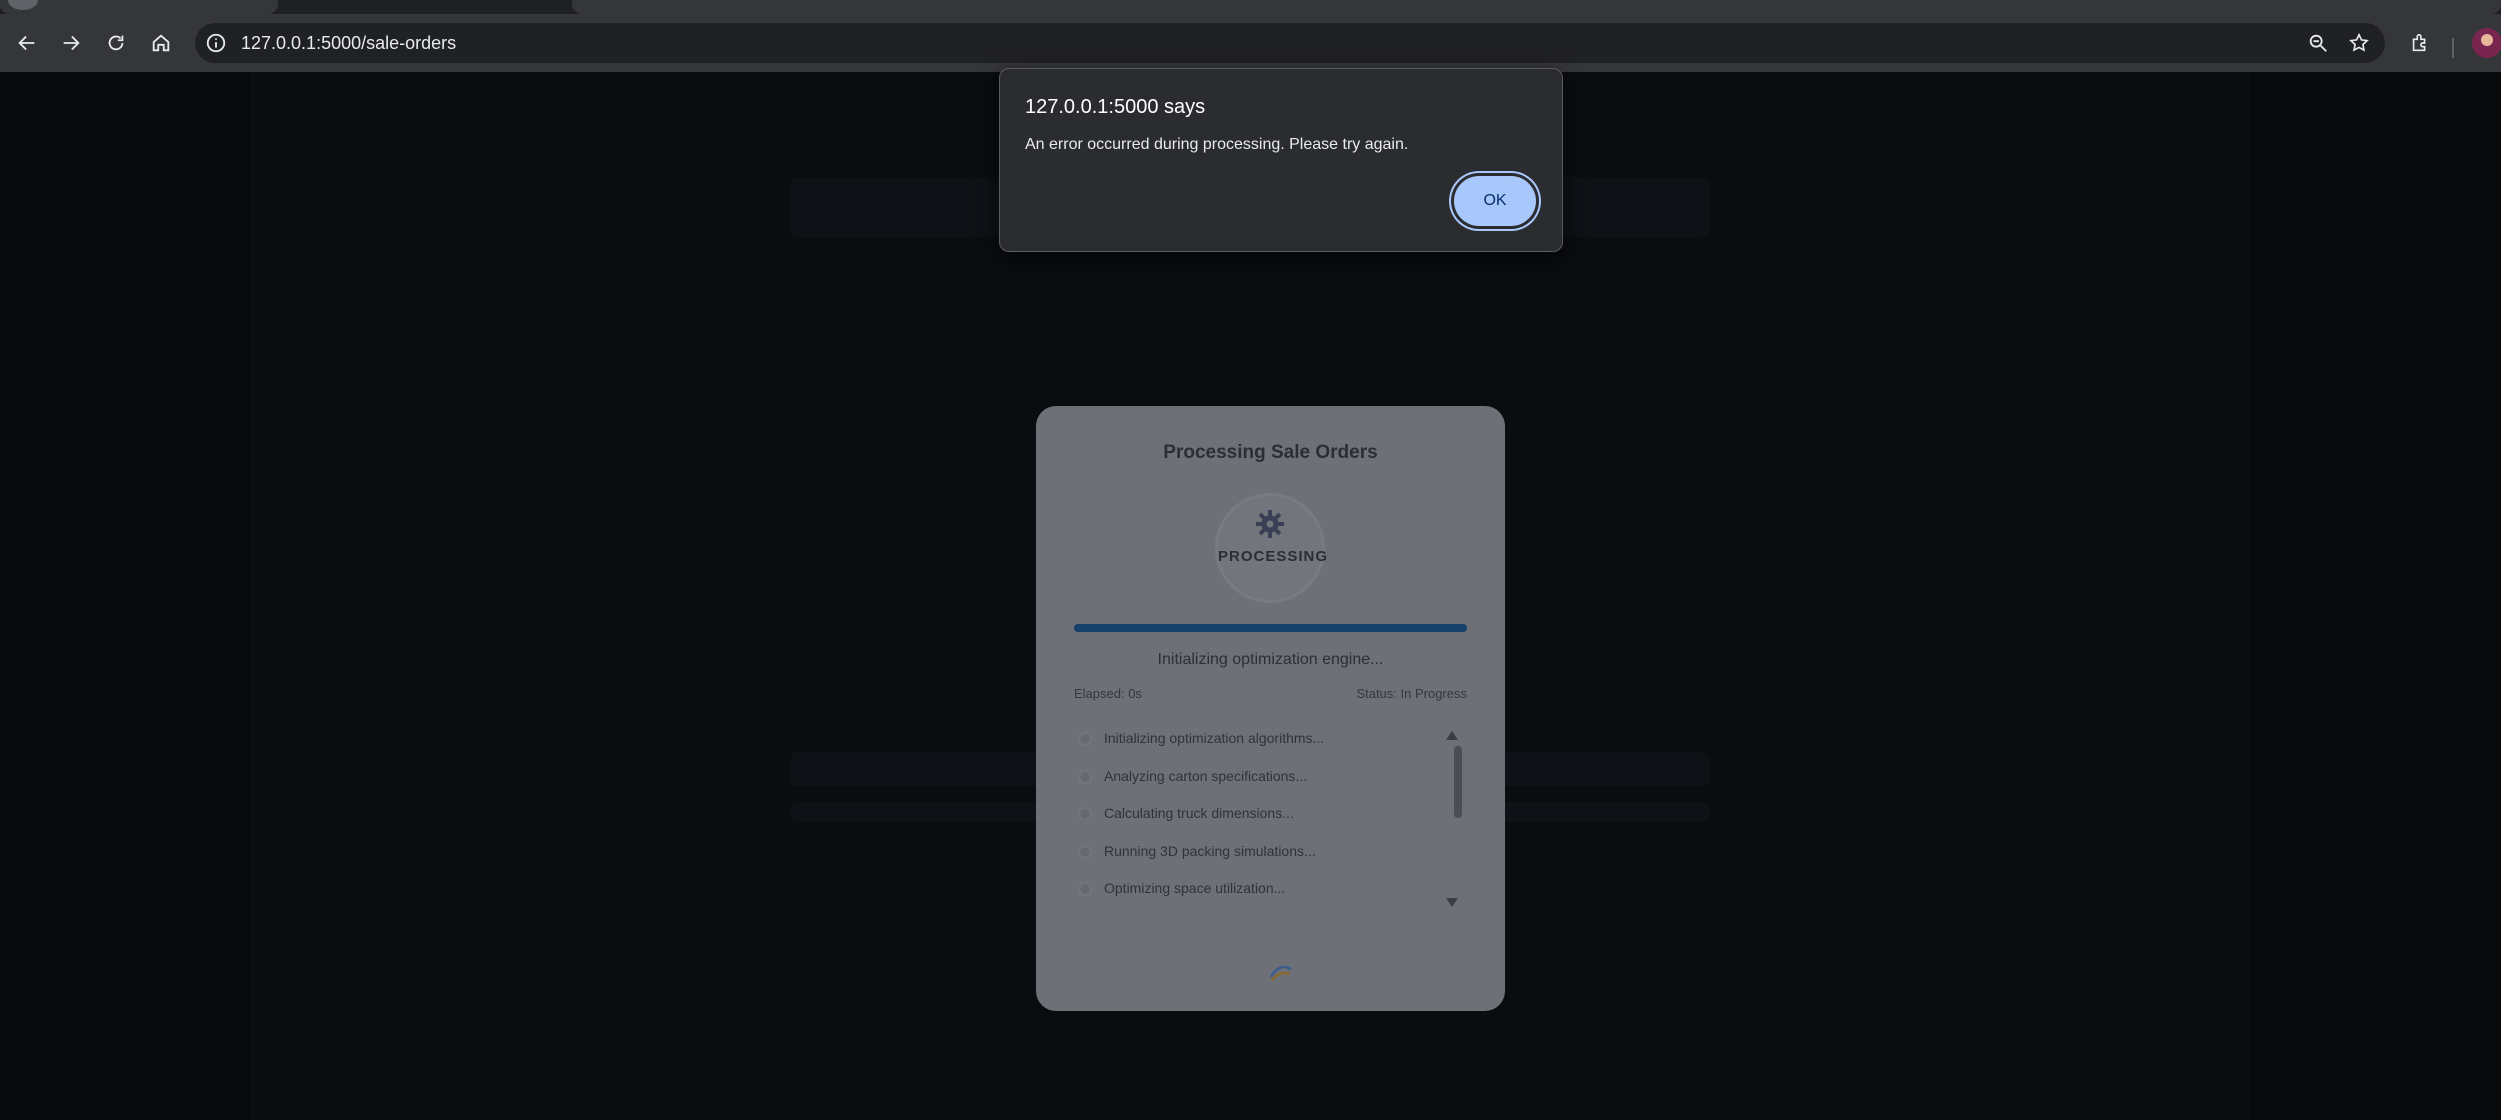 This screenshot has width=2501, height=1120. Describe the element at coordinates (161, 43) in the screenshot. I see `home-icon` at that location.